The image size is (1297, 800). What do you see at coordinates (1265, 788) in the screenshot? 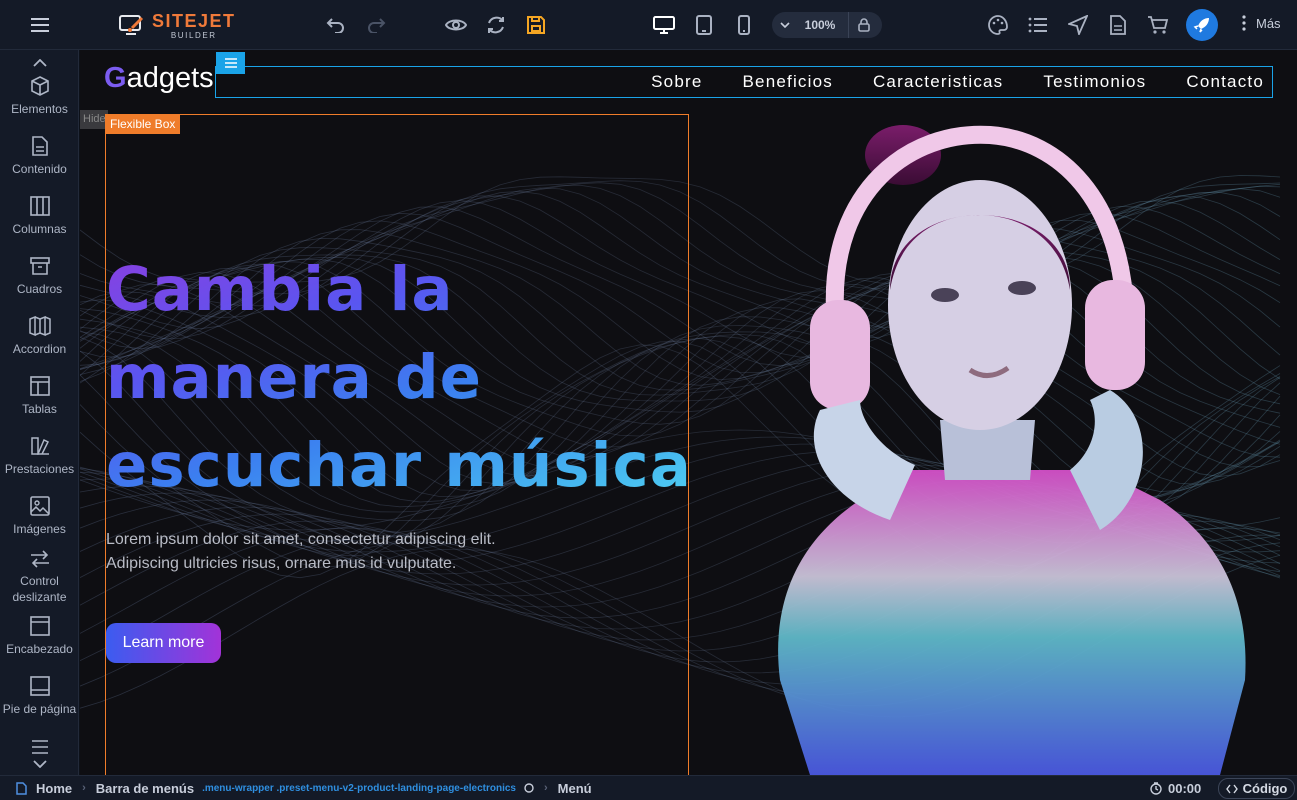
I see `code-label: Código` at bounding box center [1265, 788].